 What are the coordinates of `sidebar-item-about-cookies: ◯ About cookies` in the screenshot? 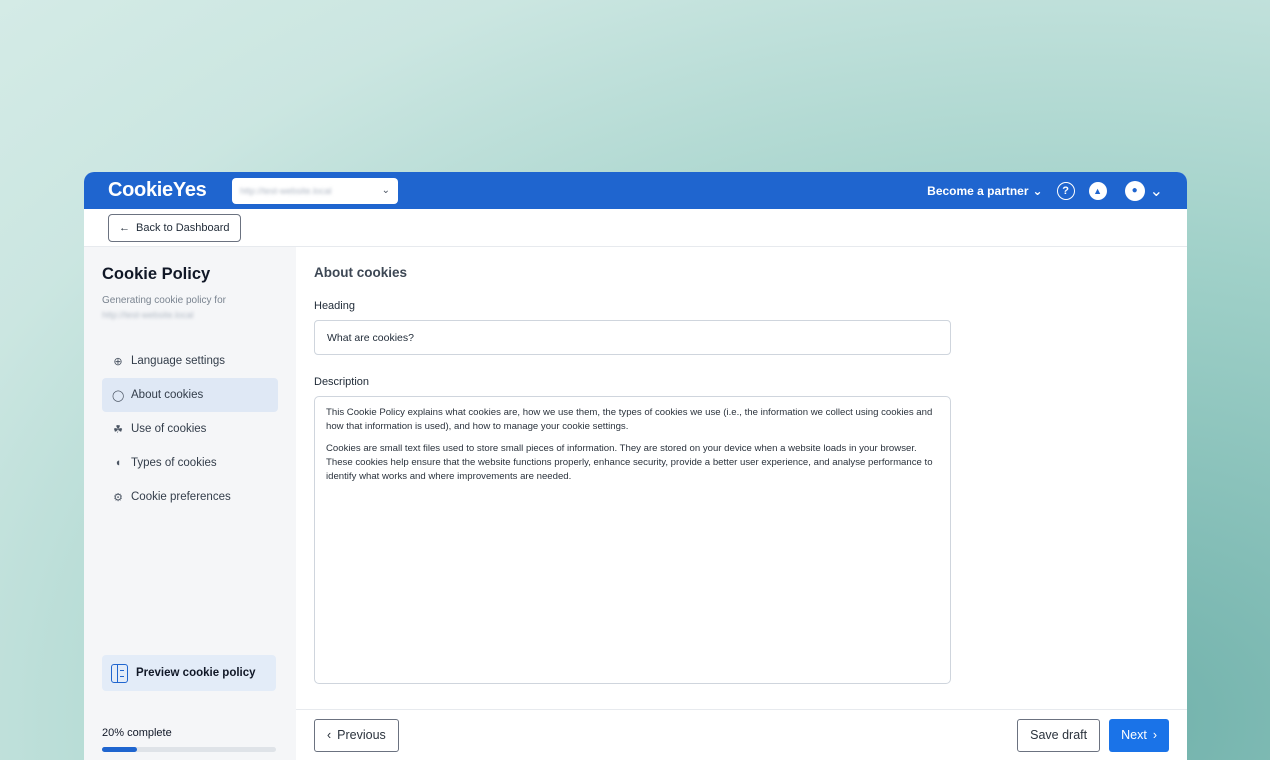 It's located at (190, 395).